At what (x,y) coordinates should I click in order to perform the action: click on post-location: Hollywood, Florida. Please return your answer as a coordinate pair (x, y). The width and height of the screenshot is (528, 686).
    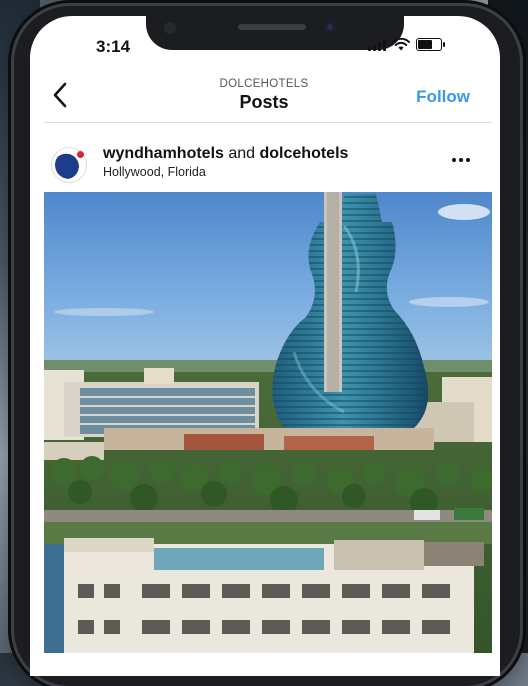
    Looking at the image, I should click on (154, 172).